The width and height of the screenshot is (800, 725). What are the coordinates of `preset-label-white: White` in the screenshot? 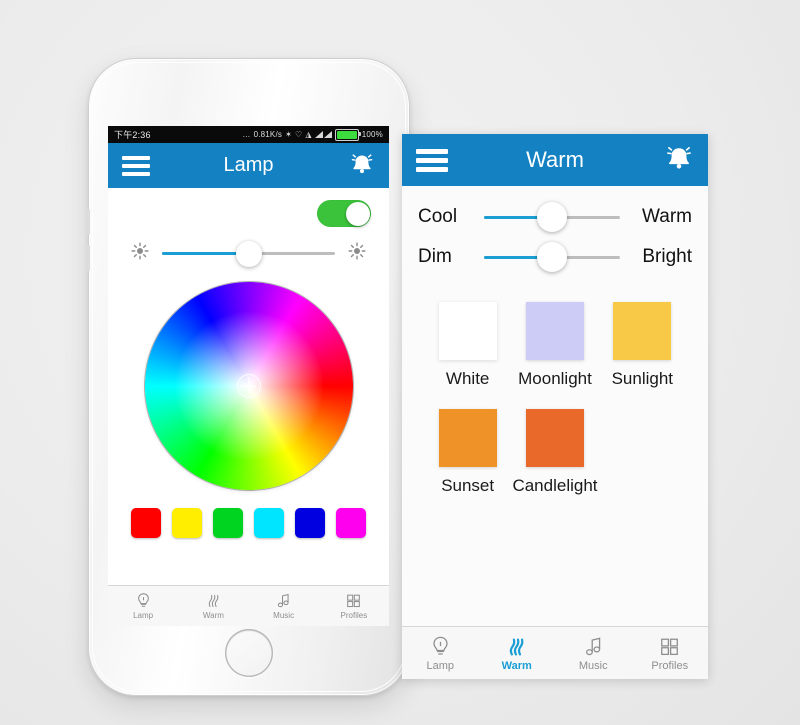 It's located at (467, 378).